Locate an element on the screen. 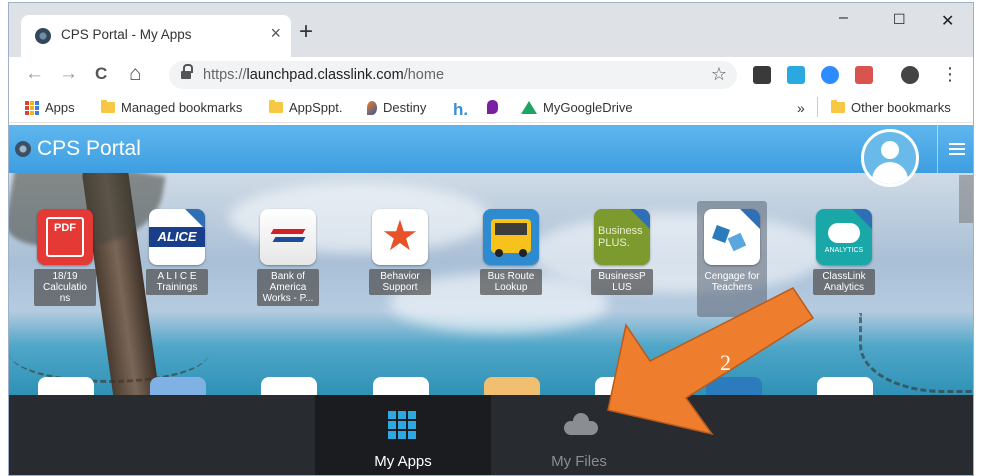 The height and width of the screenshot is (476, 982). tab-my-files-label: My Files is located at coordinates (579, 461).